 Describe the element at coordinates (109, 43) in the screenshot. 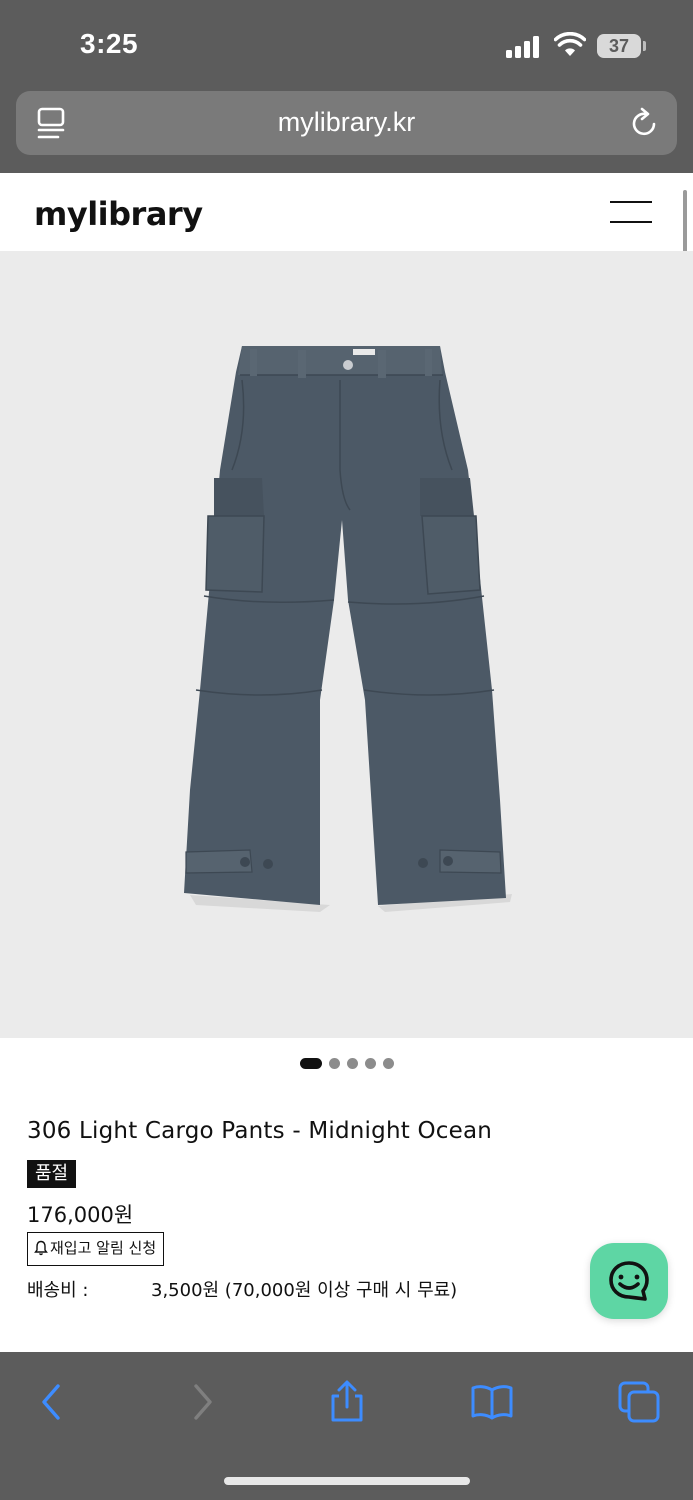

I see `status-time: 3:25` at that location.